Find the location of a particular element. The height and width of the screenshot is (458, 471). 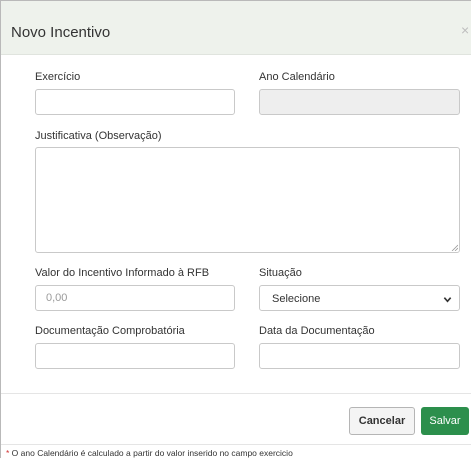

situacao-label: Situação is located at coordinates (280, 273).